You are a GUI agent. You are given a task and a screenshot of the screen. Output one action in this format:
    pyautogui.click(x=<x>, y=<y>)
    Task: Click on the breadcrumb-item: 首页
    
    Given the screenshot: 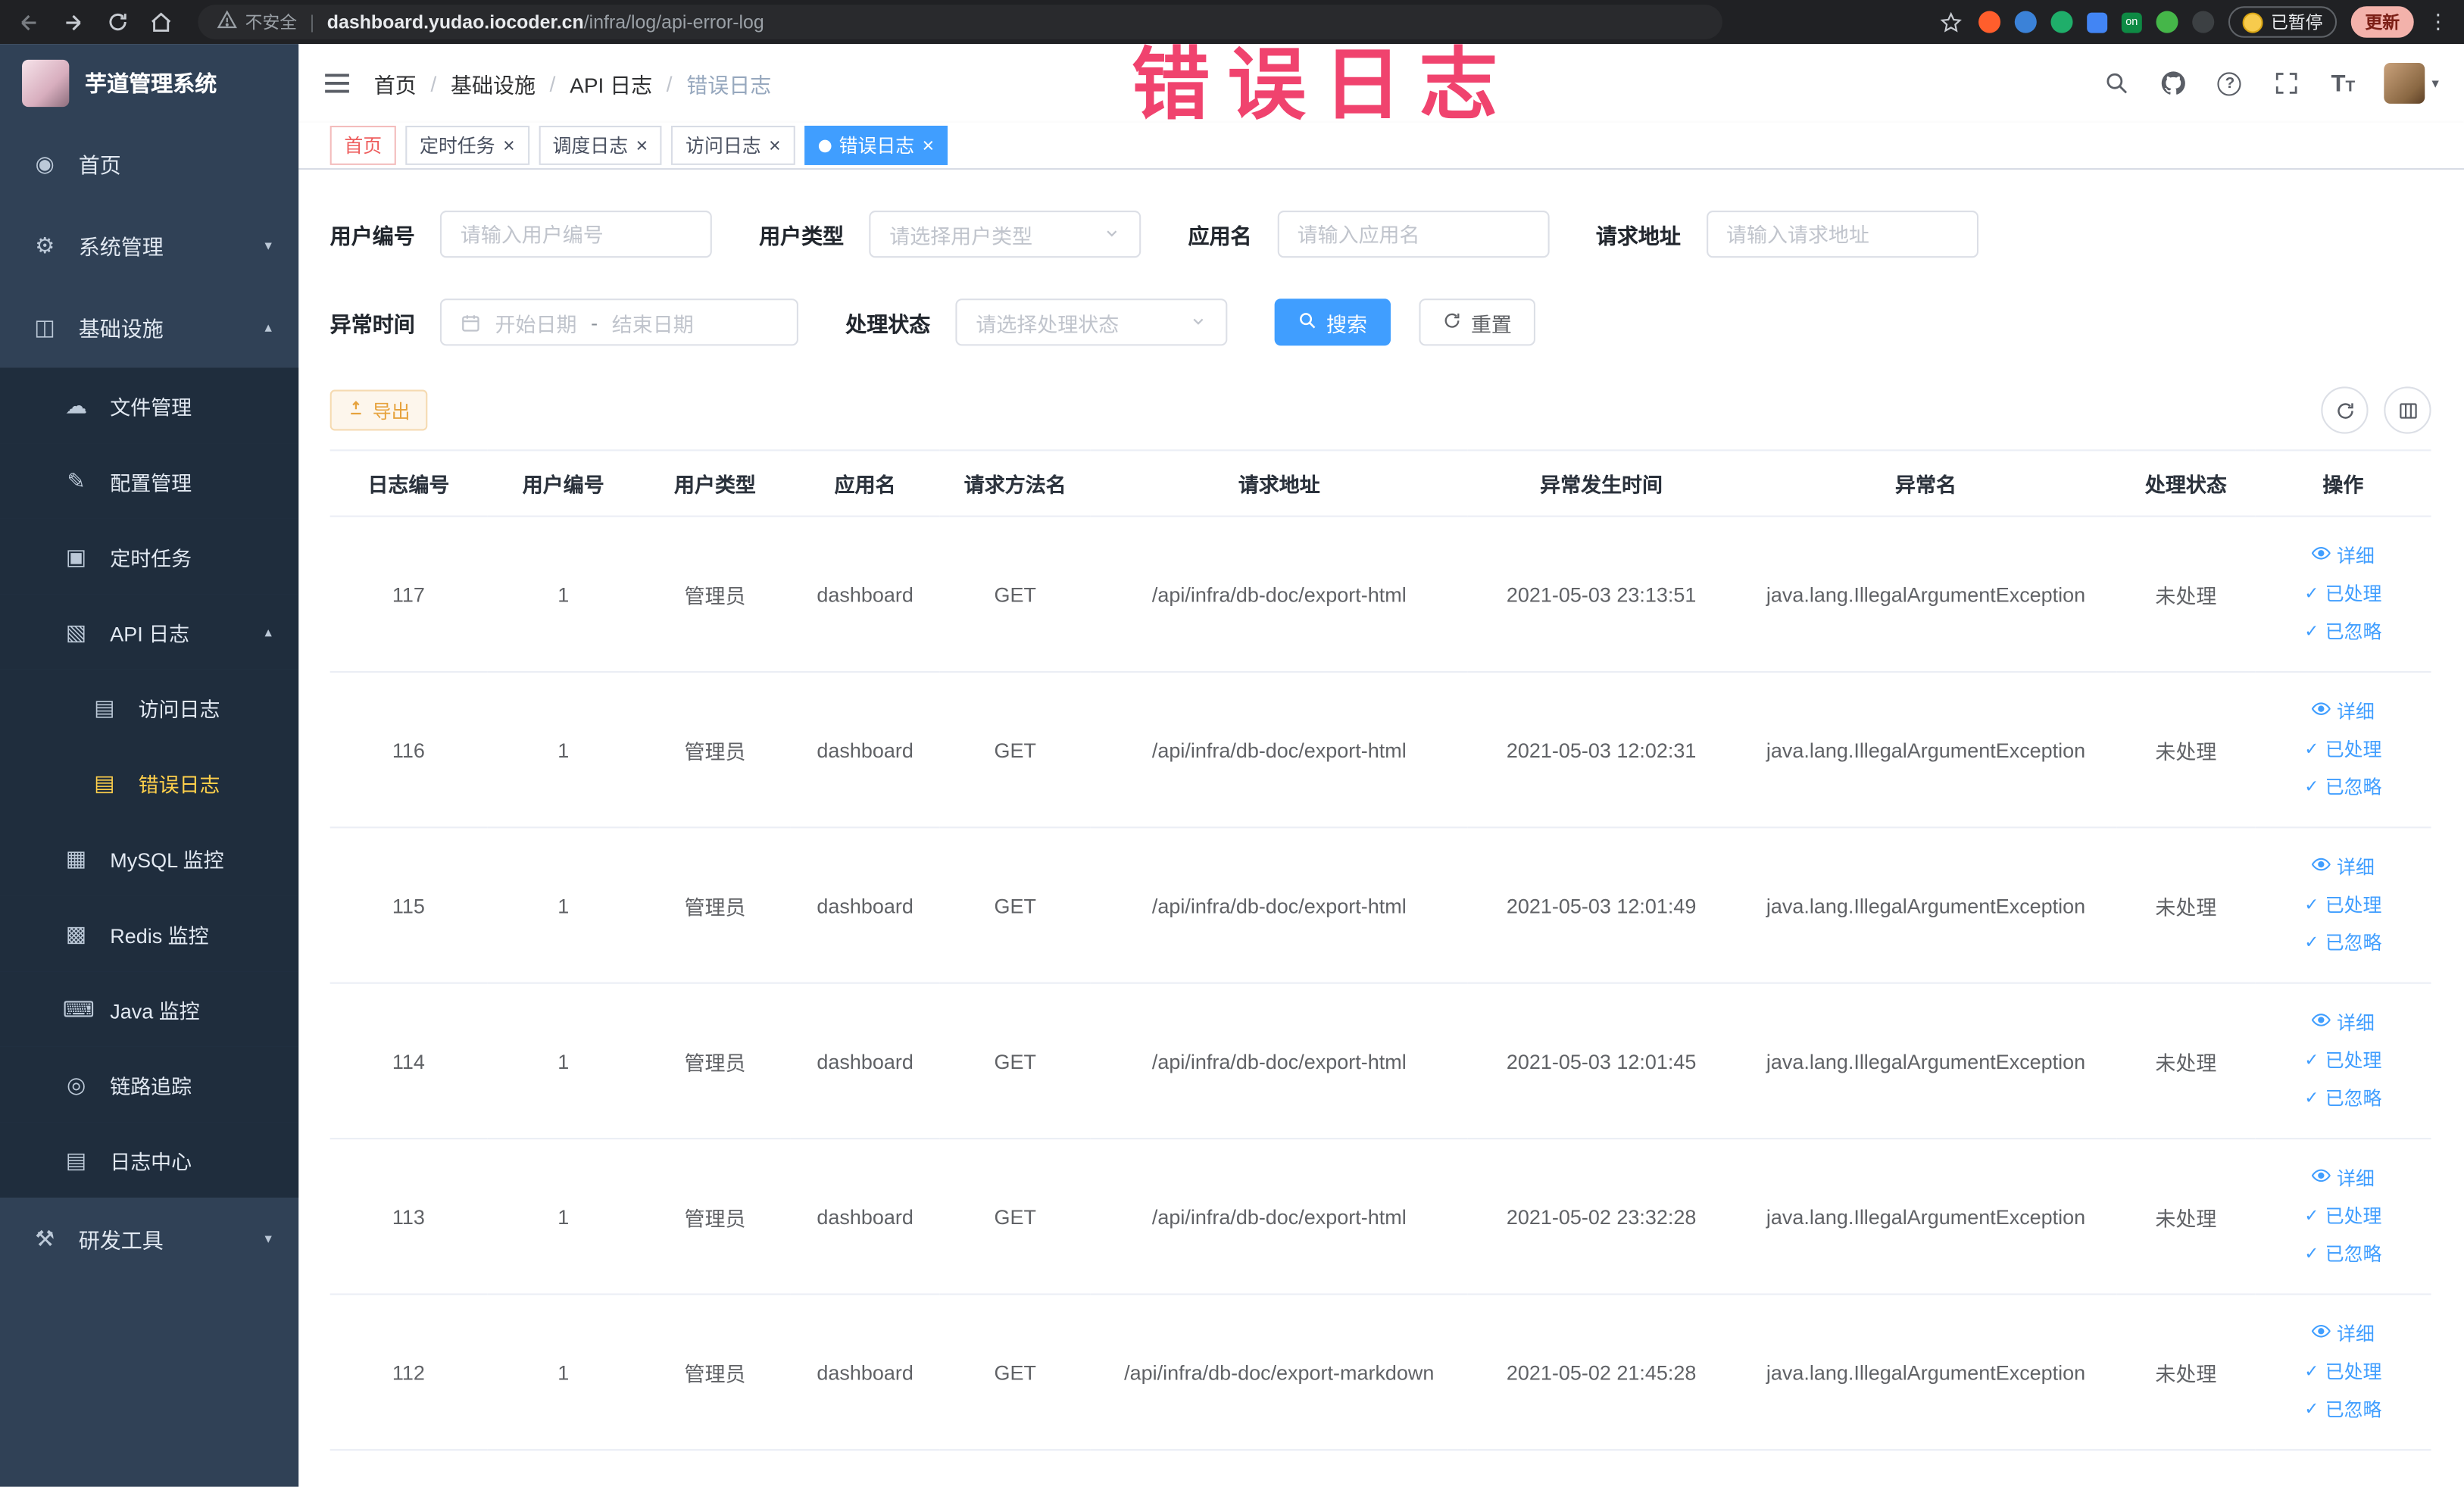 What is the action you would take?
    pyautogui.click(x=395, y=82)
    